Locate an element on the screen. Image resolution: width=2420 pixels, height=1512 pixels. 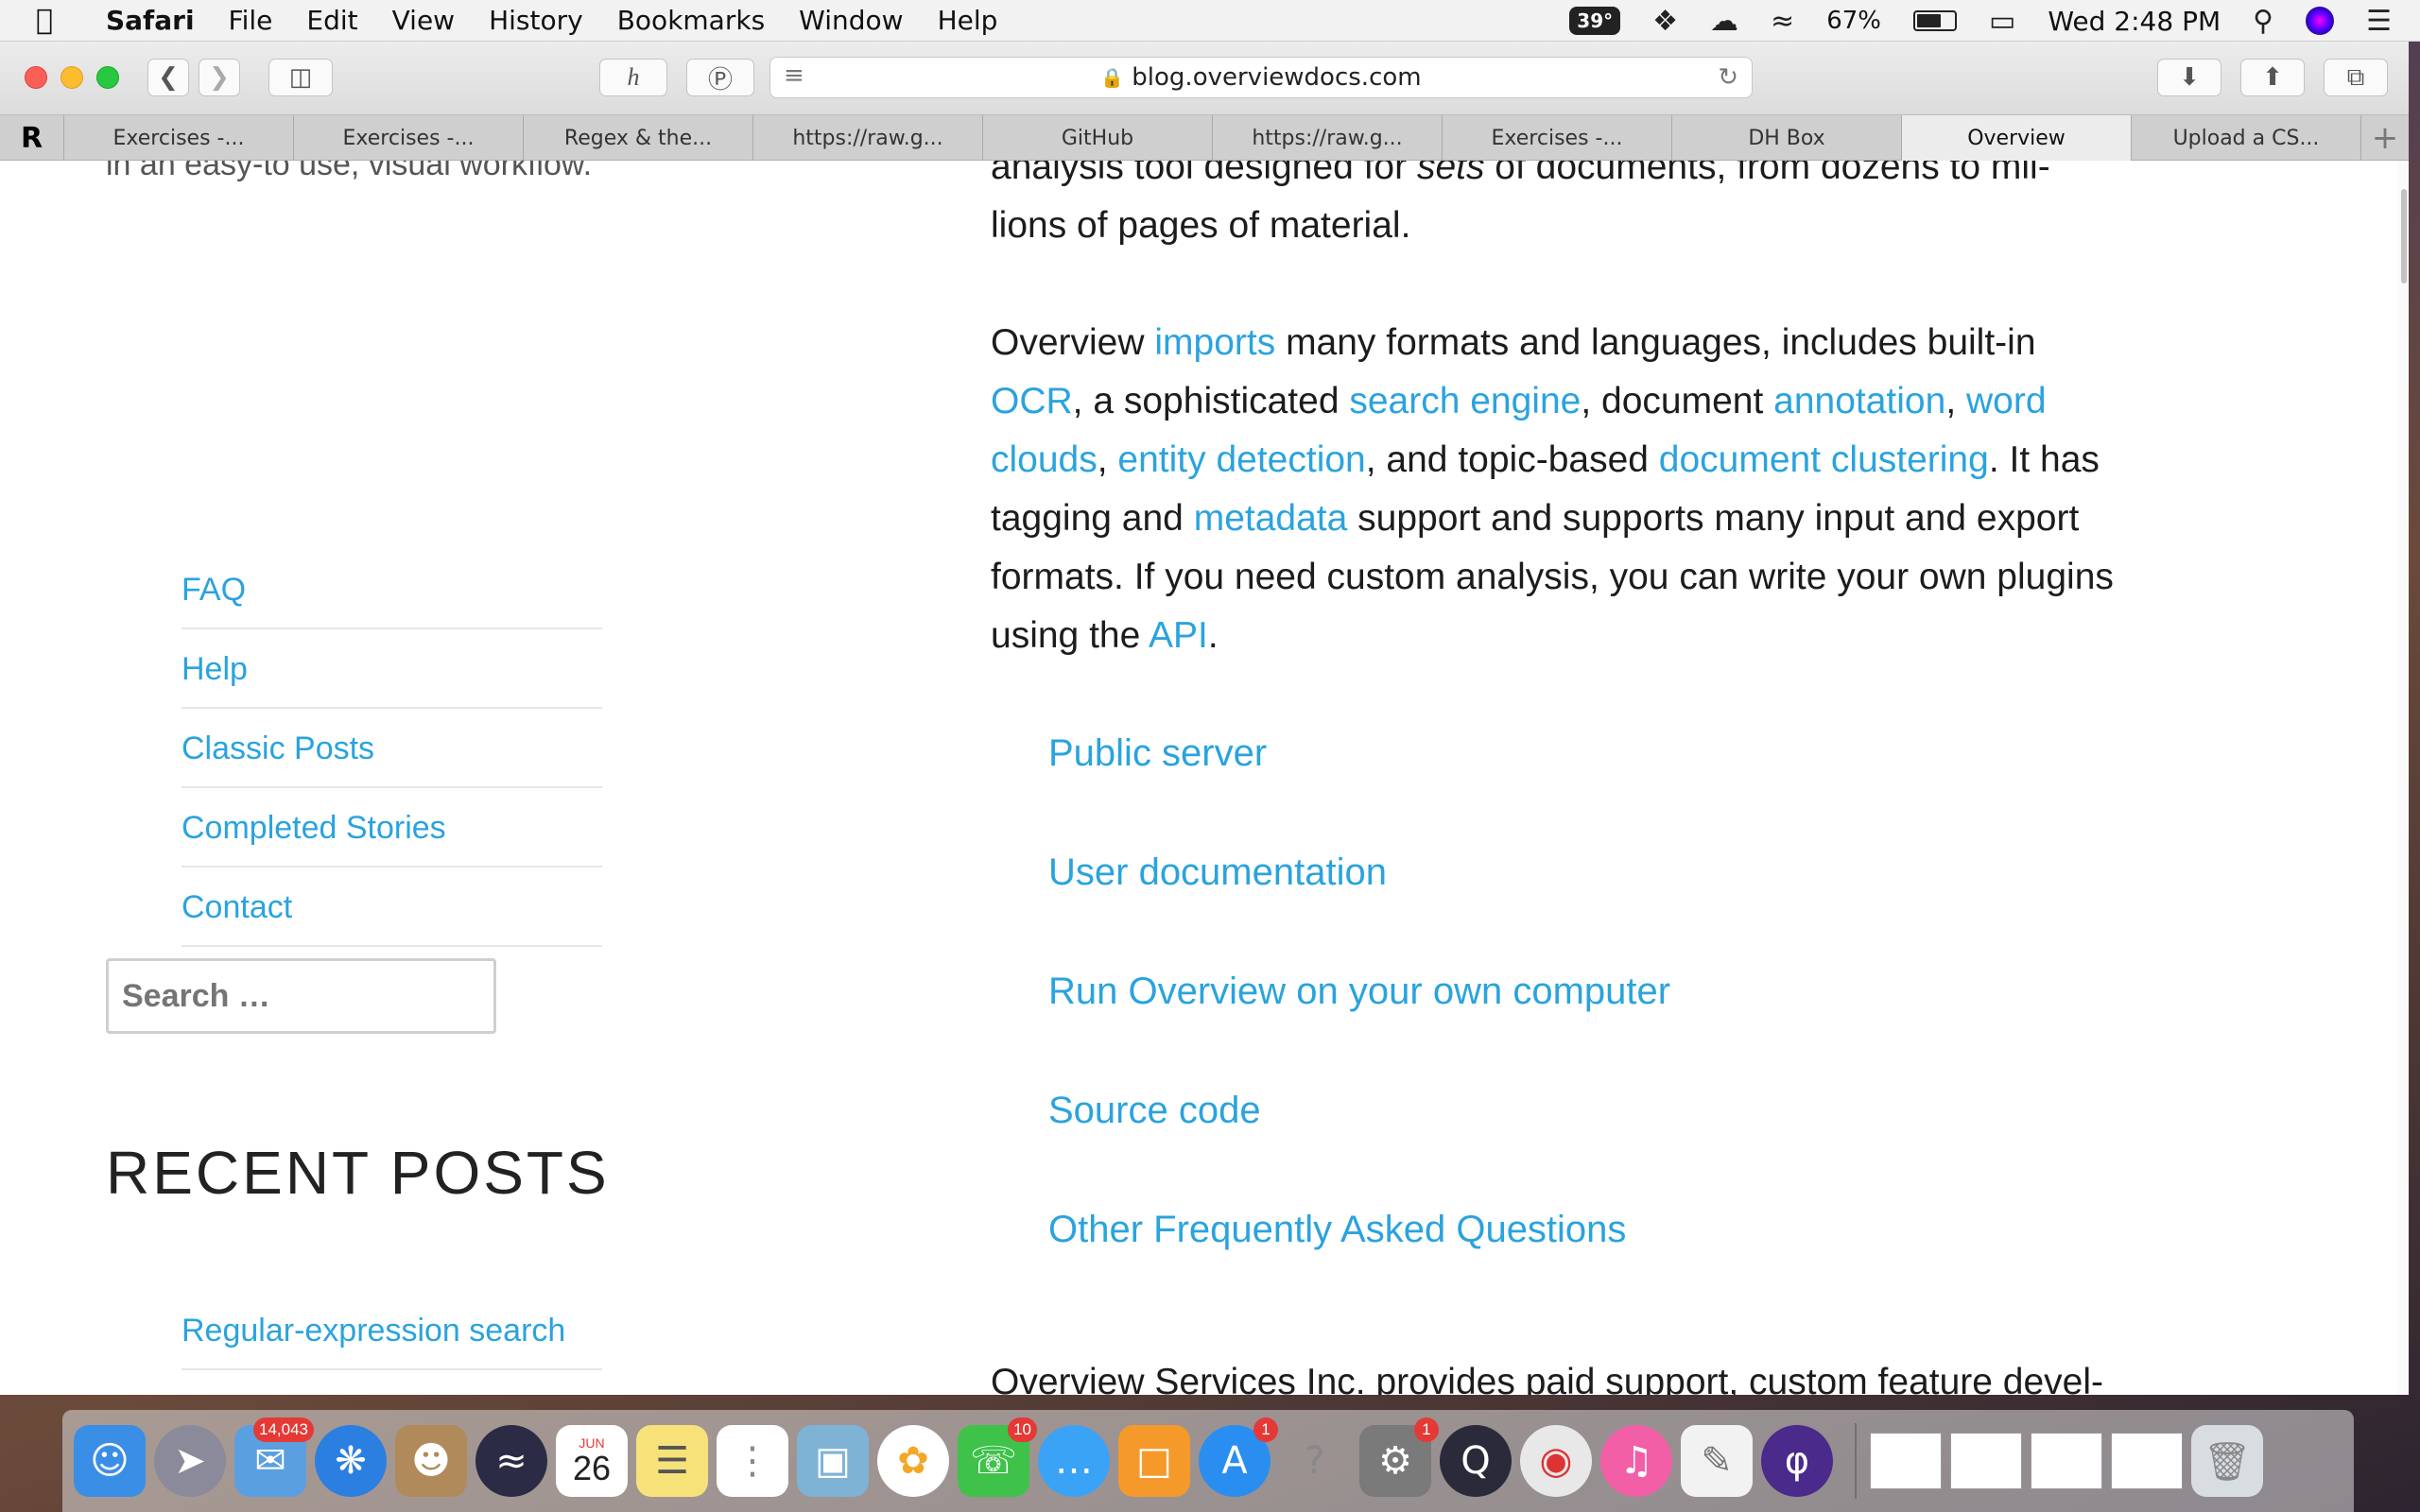
phi-app-icon: φ is located at coordinates (1797, 1461).